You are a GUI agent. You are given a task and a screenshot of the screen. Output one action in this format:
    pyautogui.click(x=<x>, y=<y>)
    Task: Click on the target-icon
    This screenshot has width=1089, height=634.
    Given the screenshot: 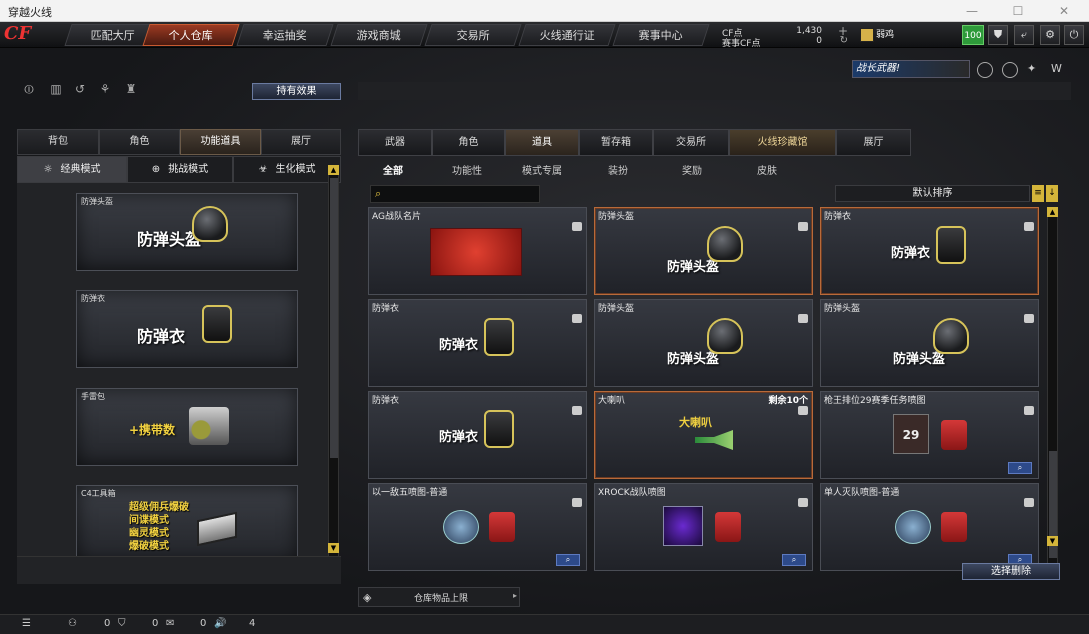 What is the action you would take?
    pyautogui.click(x=1010, y=70)
    